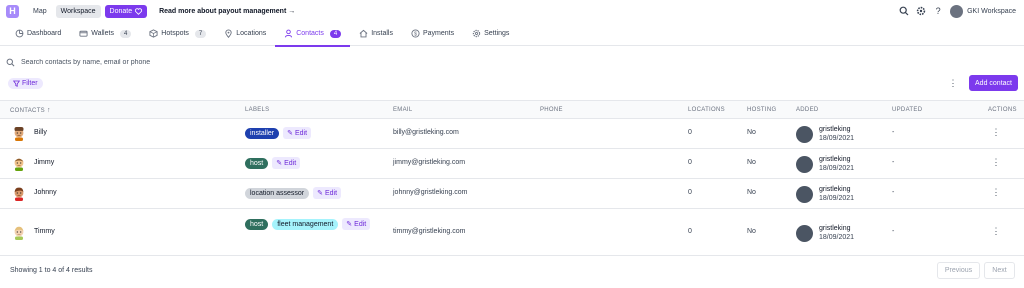  What do you see at coordinates (999, 270) in the screenshot?
I see `next-page-button: Next` at bounding box center [999, 270].